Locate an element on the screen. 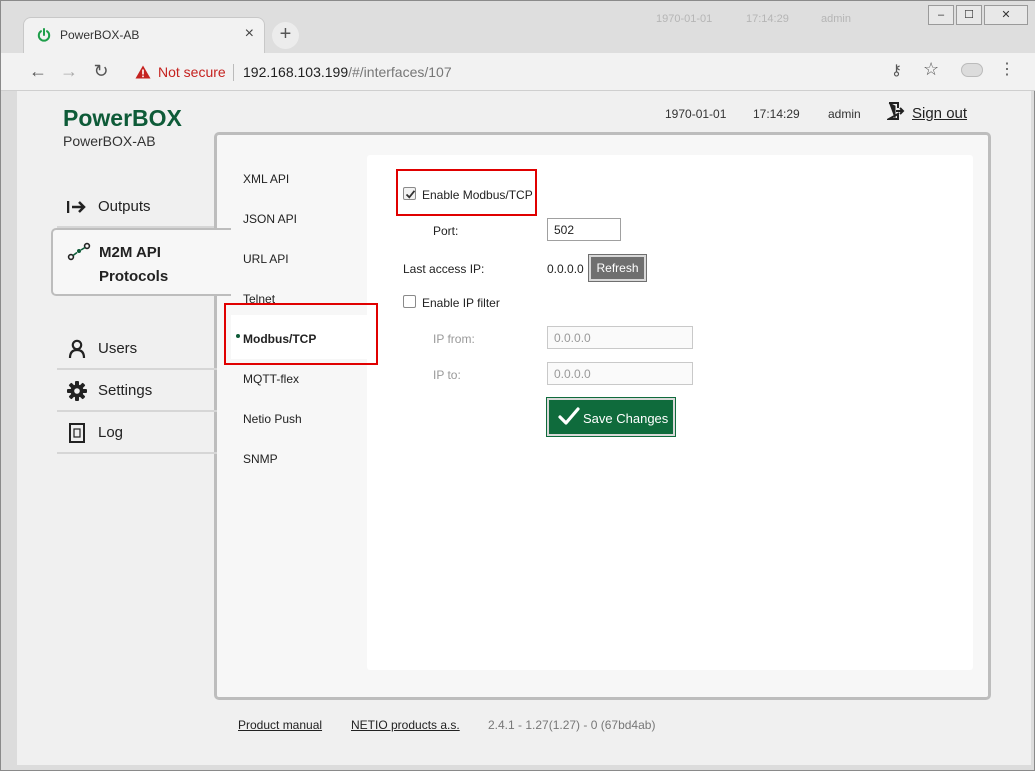  brand-title: PowerBOX is located at coordinates (122, 118).